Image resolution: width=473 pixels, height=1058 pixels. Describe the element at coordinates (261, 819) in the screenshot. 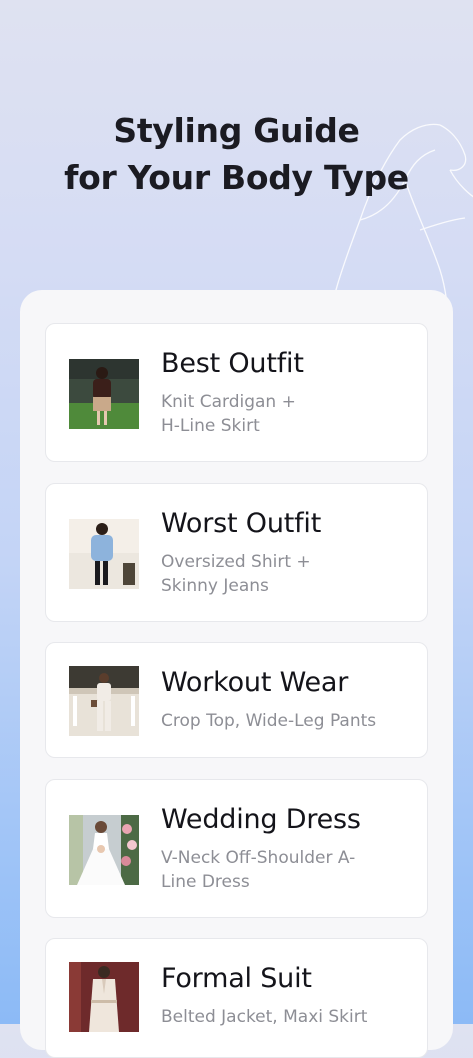

I see `card-title: Wedding Dress` at that location.